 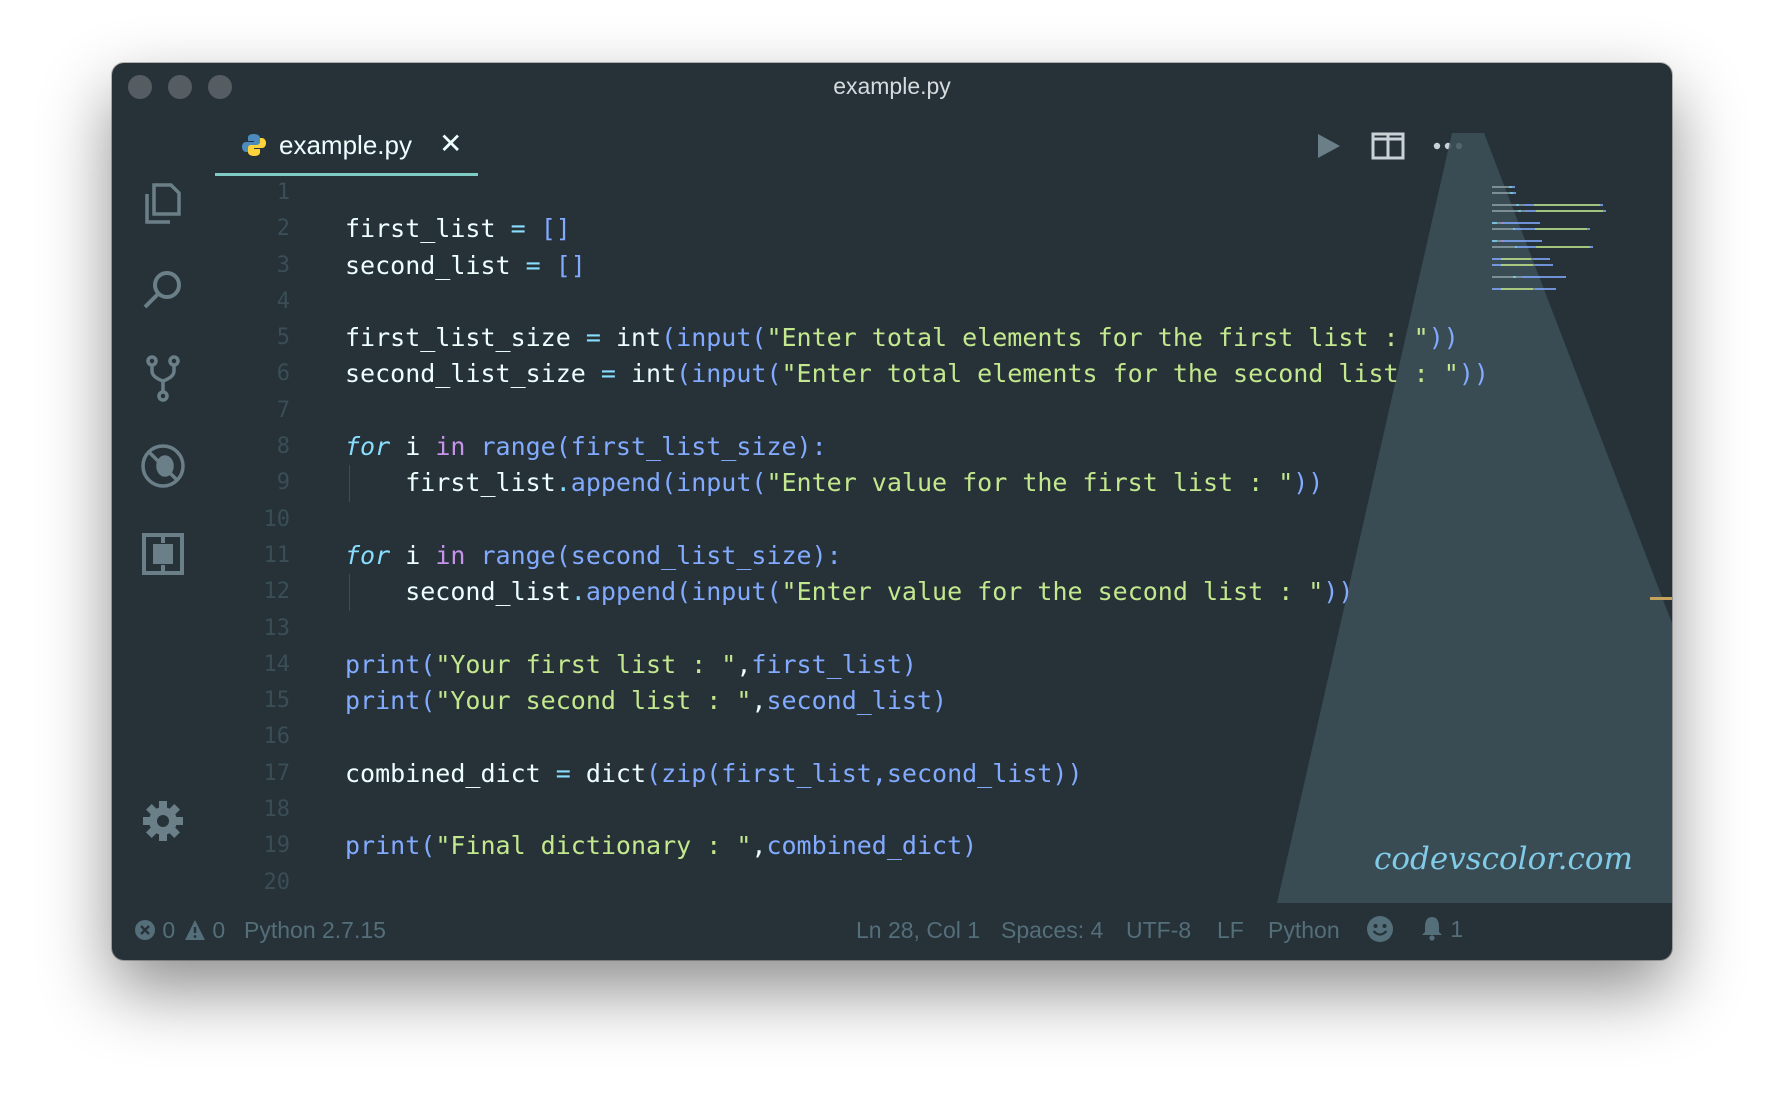 What do you see at coordinates (653, 374) in the screenshot?
I see `code-token: int` at bounding box center [653, 374].